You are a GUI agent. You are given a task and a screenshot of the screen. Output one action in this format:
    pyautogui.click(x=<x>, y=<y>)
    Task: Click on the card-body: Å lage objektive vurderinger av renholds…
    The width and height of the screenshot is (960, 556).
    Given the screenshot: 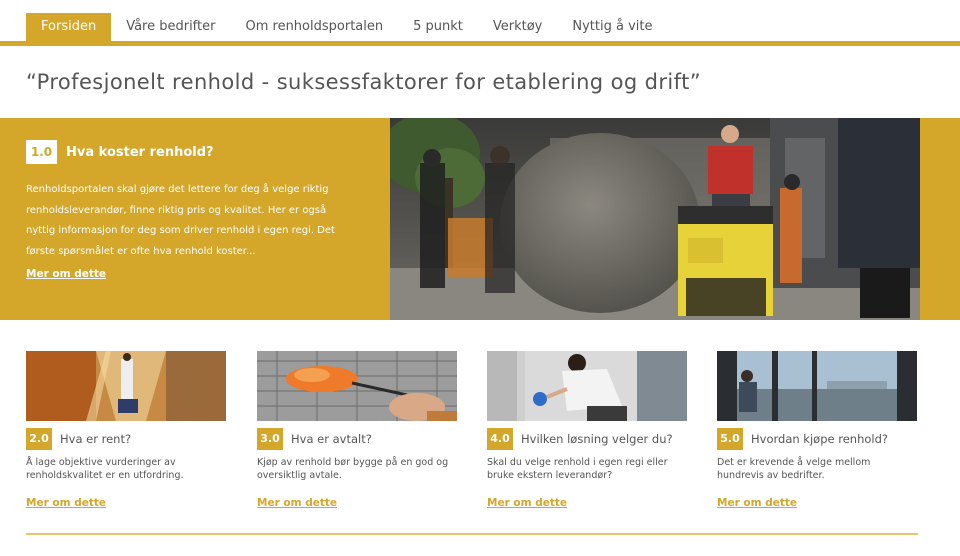 What is the action you would take?
    pyautogui.click(x=105, y=469)
    